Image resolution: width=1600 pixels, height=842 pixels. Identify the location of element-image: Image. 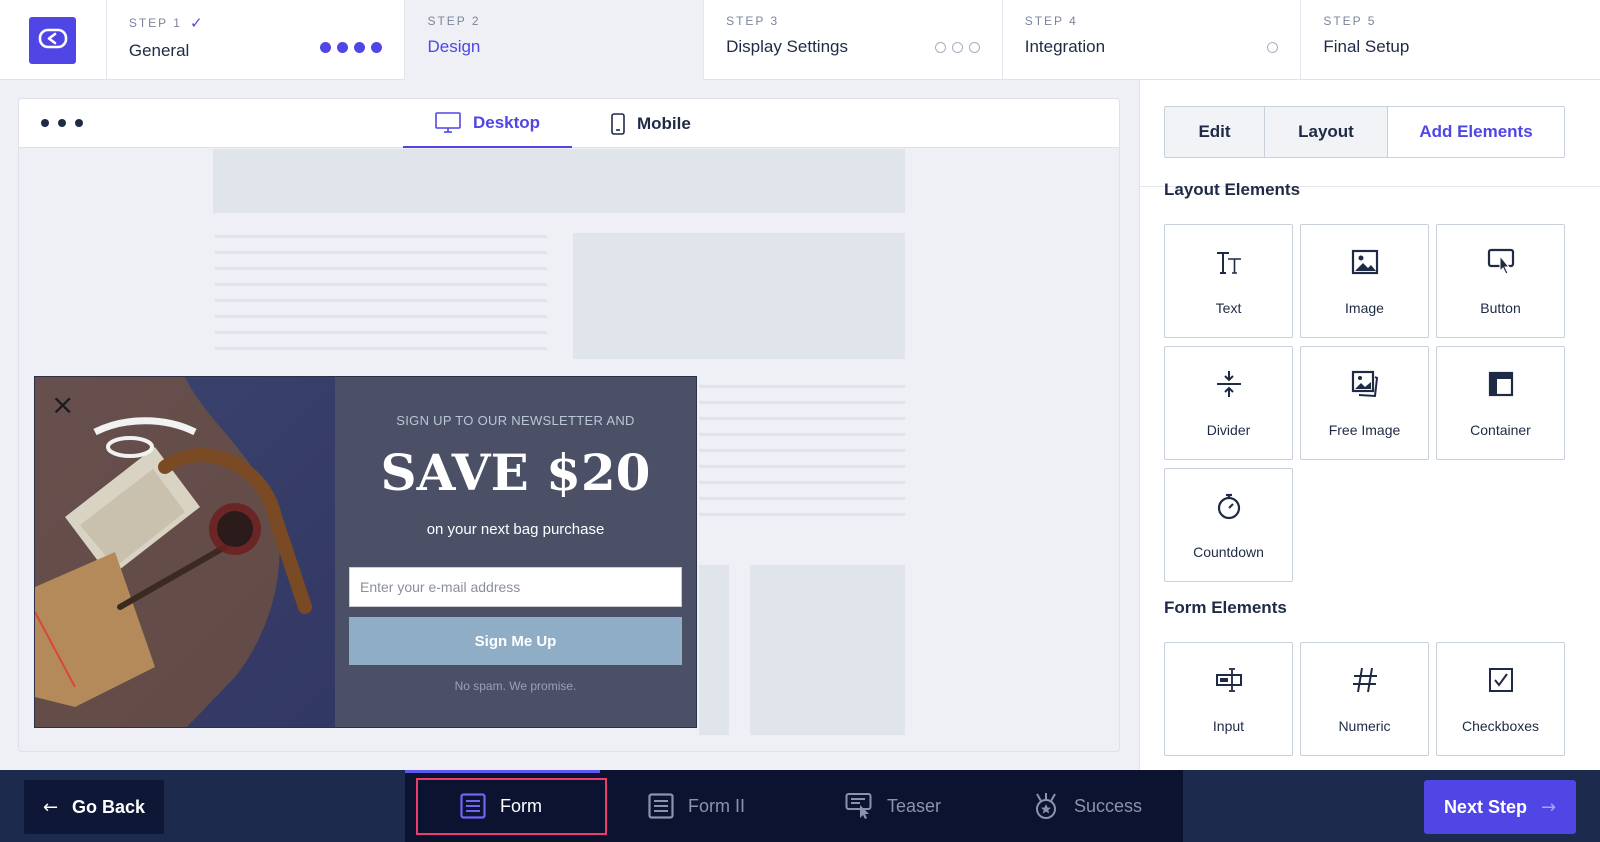
(1364, 281).